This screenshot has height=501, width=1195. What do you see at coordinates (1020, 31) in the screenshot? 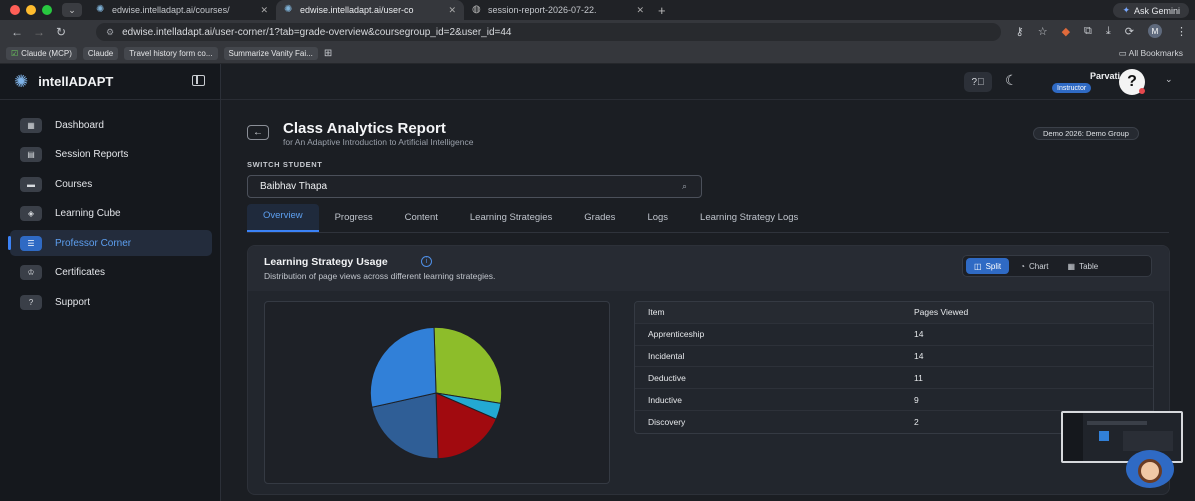
I see `password-key-icon: ⚷` at bounding box center [1020, 31].